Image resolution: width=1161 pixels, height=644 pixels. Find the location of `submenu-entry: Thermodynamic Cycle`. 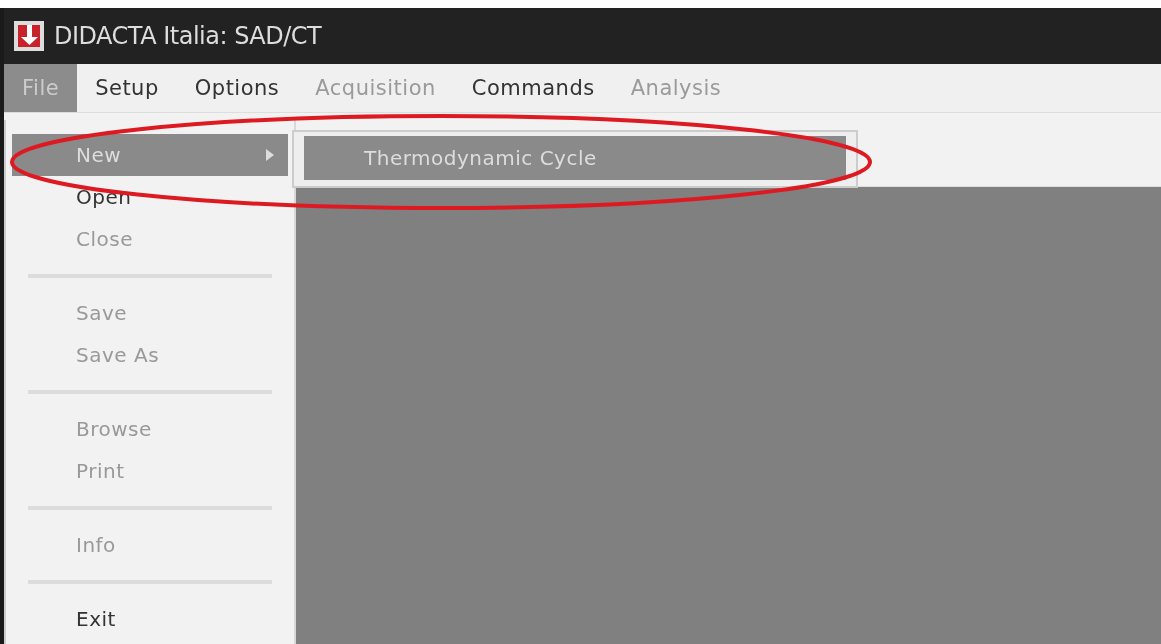

submenu-entry: Thermodynamic Cycle is located at coordinates (575, 158).